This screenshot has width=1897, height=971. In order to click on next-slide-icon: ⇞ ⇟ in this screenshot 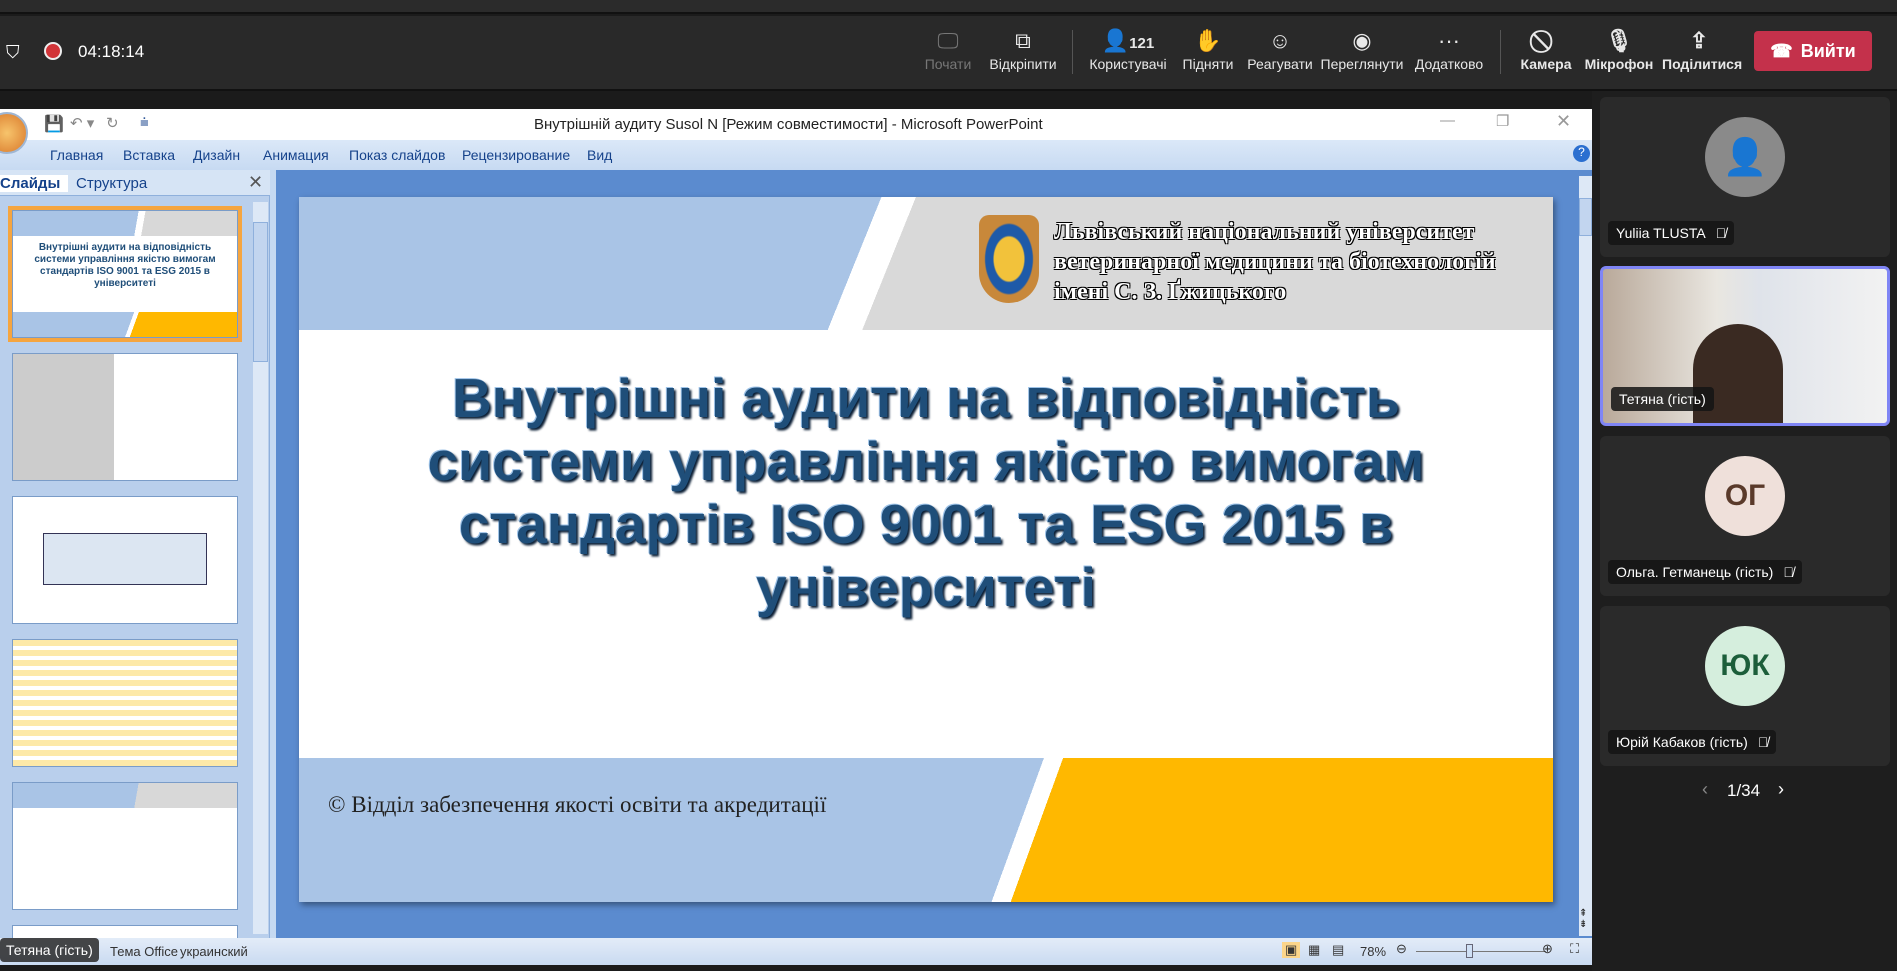, I will do `click(1583, 919)`.